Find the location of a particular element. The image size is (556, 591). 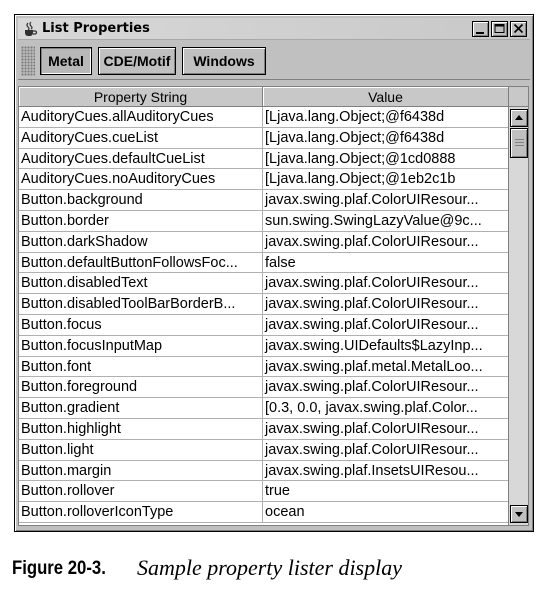

property-cell: Button.focus is located at coordinates (141, 325).